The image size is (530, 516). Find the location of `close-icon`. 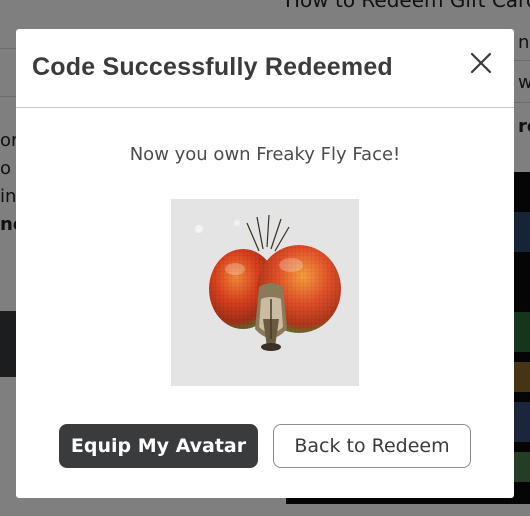

close-icon is located at coordinates (481, 63).